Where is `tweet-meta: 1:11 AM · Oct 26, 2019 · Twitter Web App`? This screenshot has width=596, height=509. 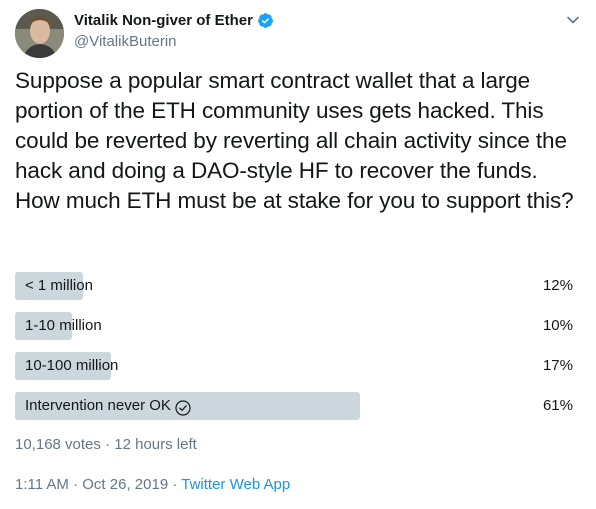 tweet-meta: 1:11 AM · Oct 26, 2019 · Twitter Web App is located at coordinates (152, 484).